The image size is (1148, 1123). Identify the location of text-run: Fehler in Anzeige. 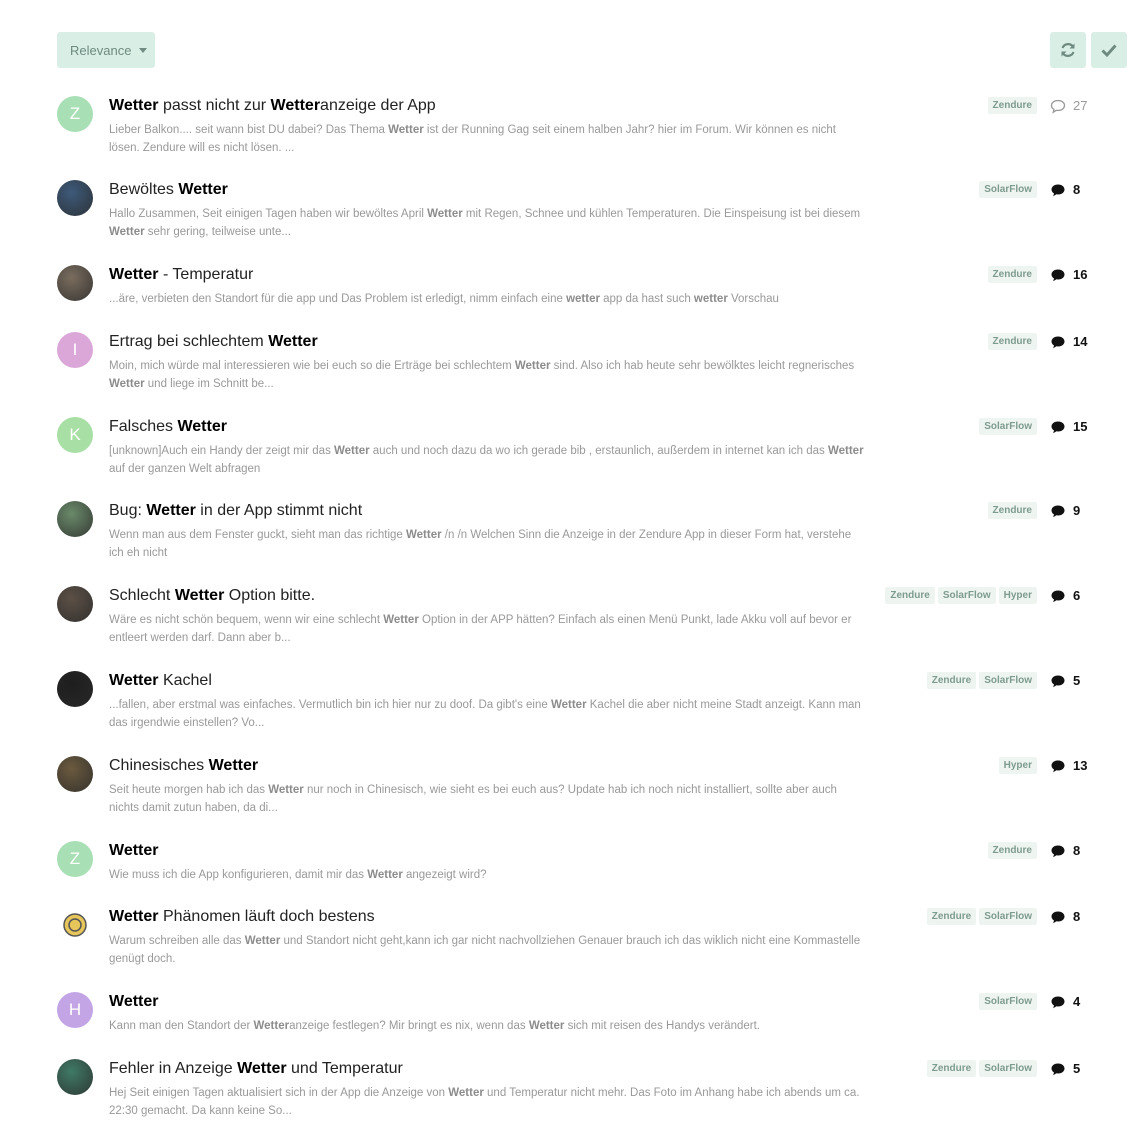
(173, 1068).